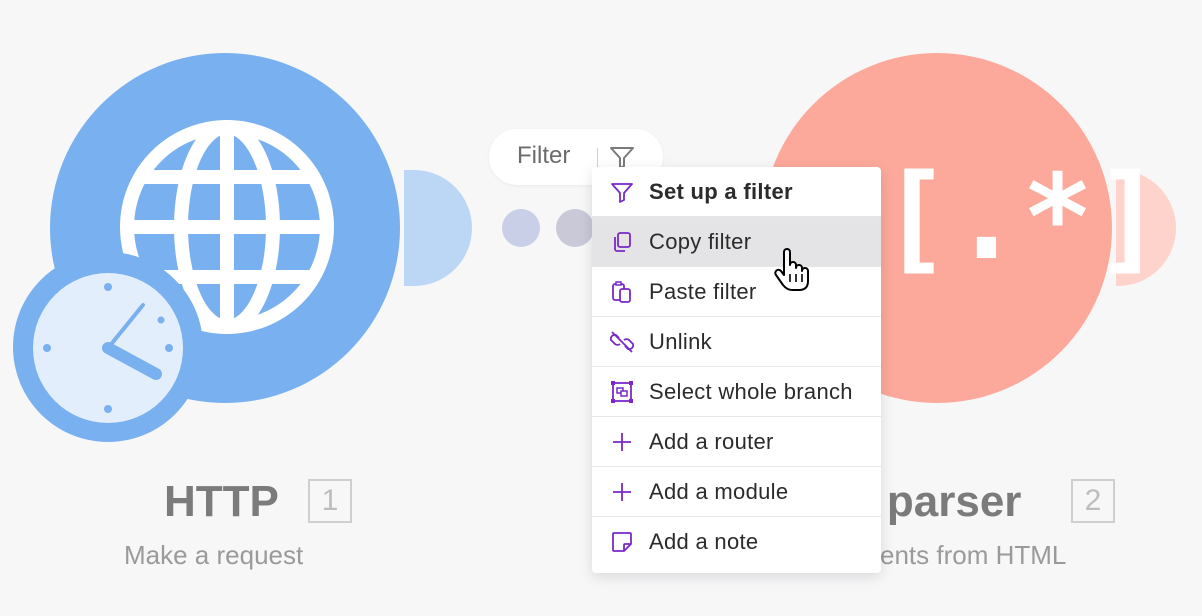 Image resolution: width=1202 pixels, height=616 pixels. Describe the element at coordinates (719, 491) in the screenshot. I see `menu-item-label: Add a module` at that location.